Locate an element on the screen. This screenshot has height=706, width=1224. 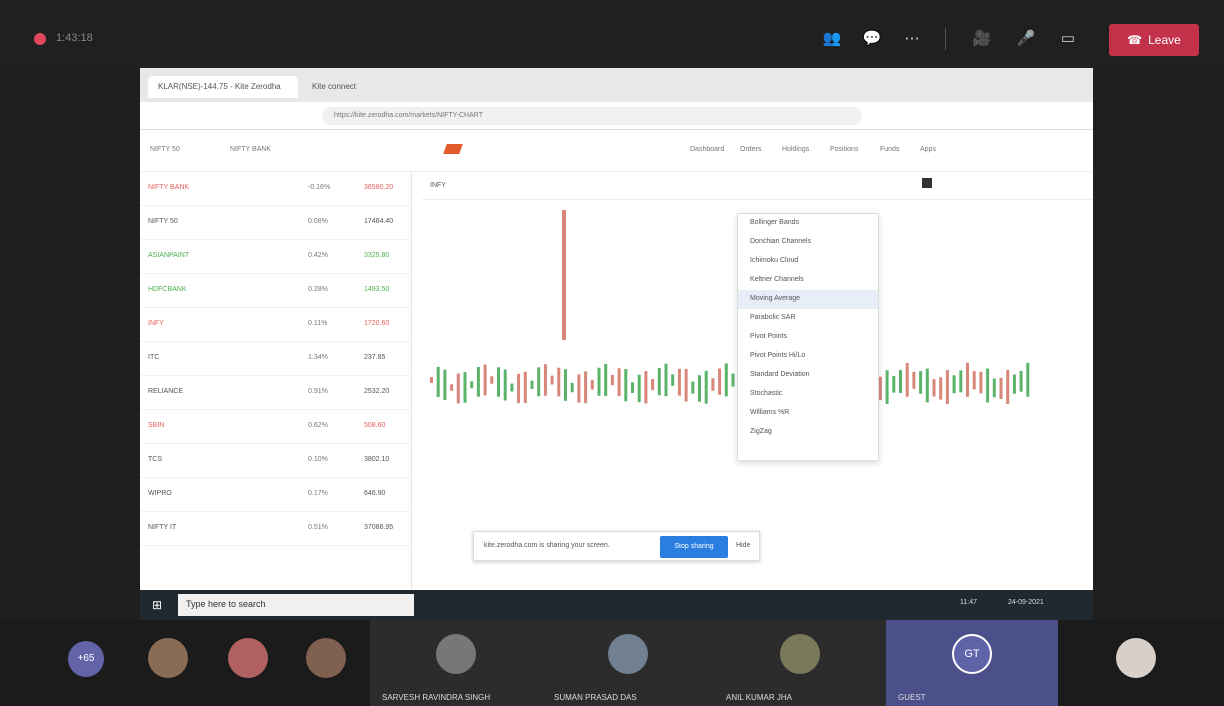
menu-item: Keltner Channels is located at coordinates (808, 280).